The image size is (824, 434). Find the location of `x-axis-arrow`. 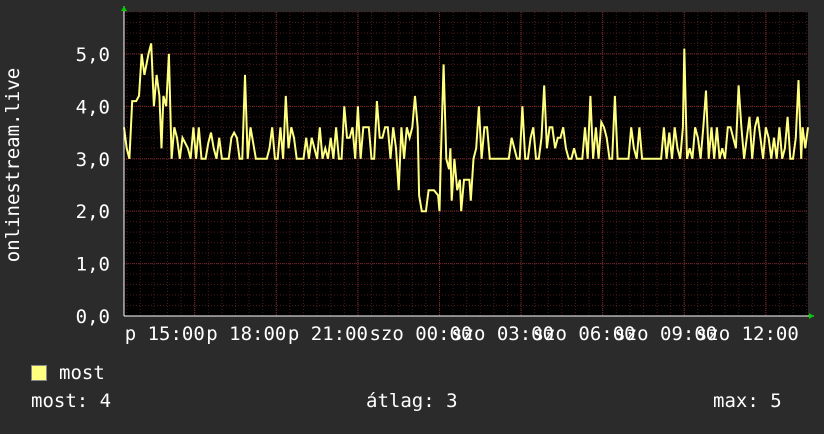

x-axis-arrow is located at coordinates (811, 316).